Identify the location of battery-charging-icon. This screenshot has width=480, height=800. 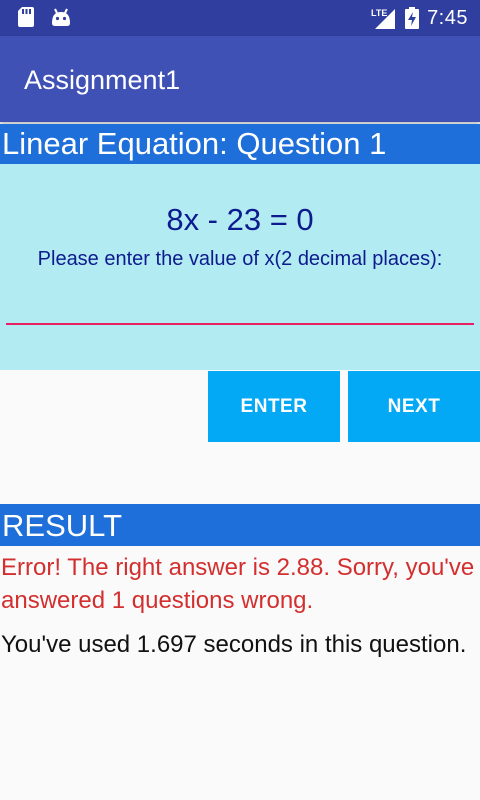
(412, 18).